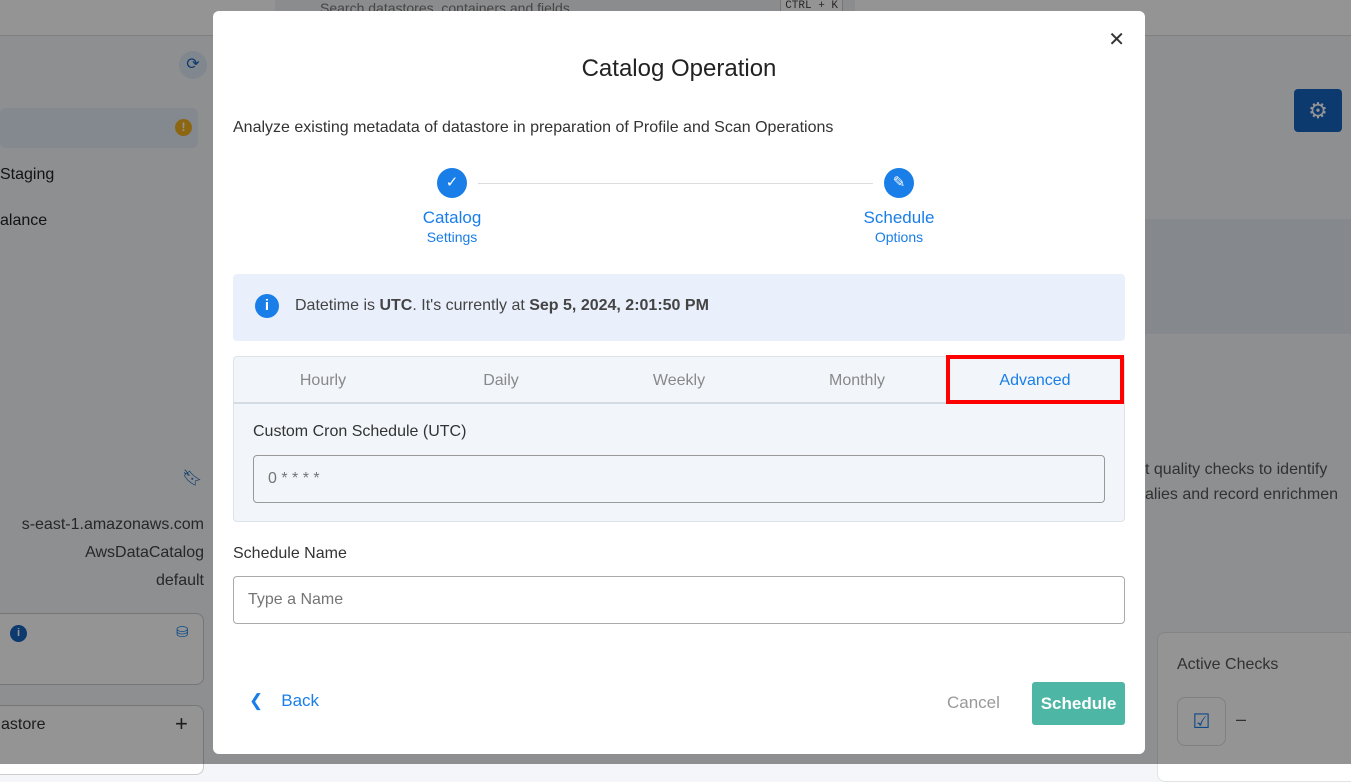 This screenshot has height=782, width=1351. Describe the element at coordinates (1035, 379) in the screenshot. I see `tab-advanced: Advanced` at that location.